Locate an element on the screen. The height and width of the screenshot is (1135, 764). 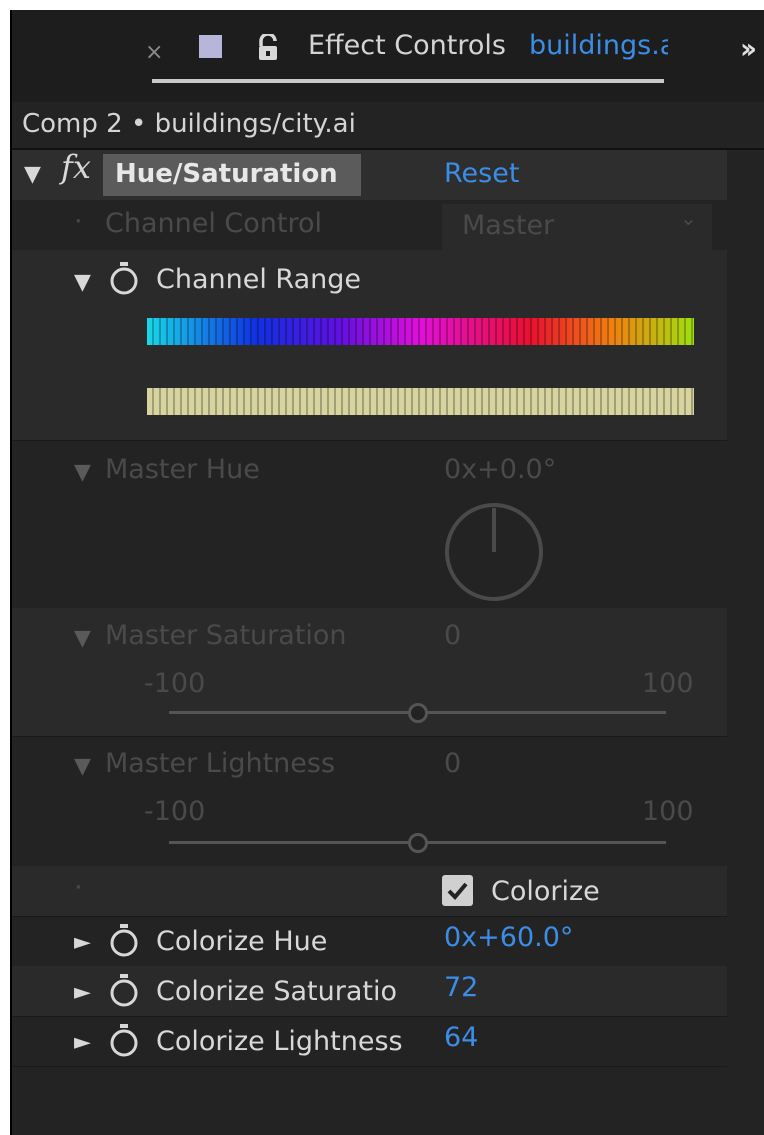
param-row-master-lightness: ▼ Master Lightness 0 -100 100 is located at coordinates (369, 801).